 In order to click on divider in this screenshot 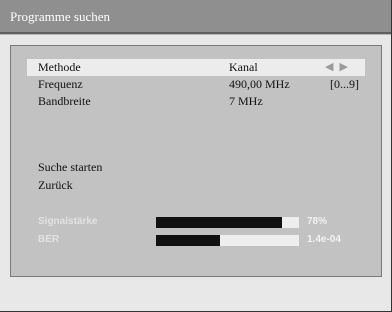, I will do `click(195, 34)`.